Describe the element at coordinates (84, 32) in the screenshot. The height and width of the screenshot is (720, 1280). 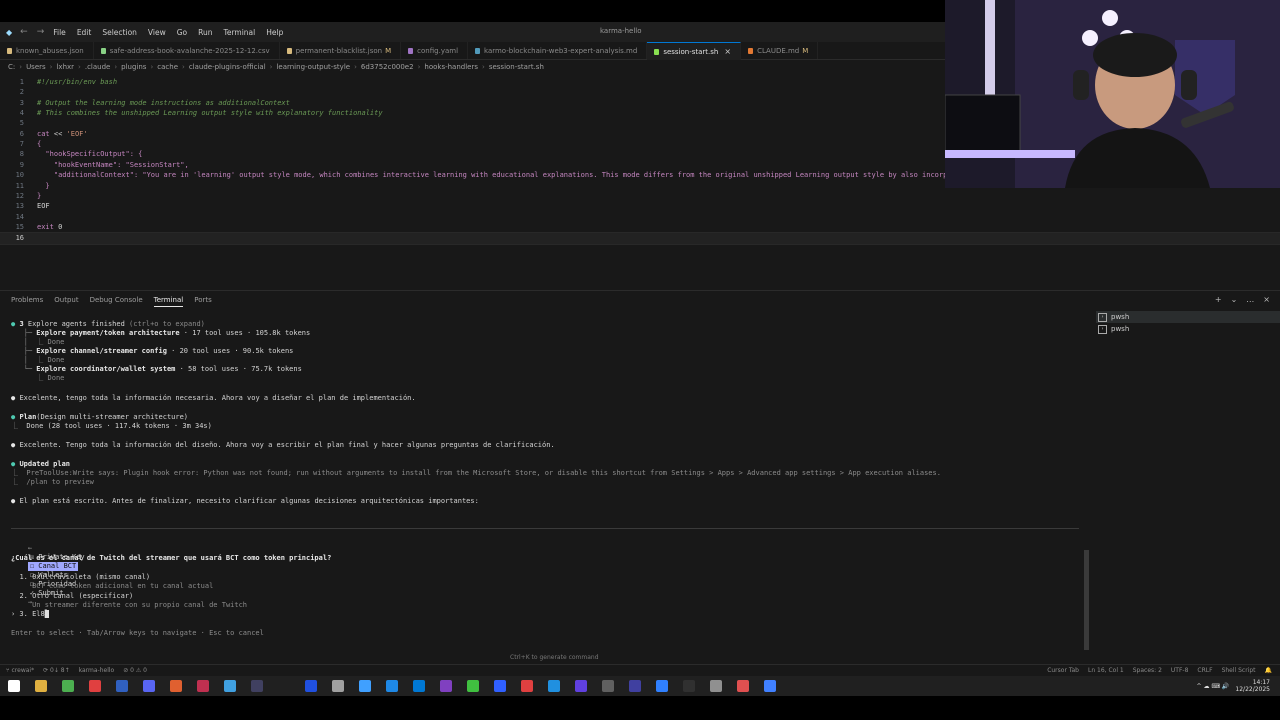
I see `menu-edit: Edit` at that location.